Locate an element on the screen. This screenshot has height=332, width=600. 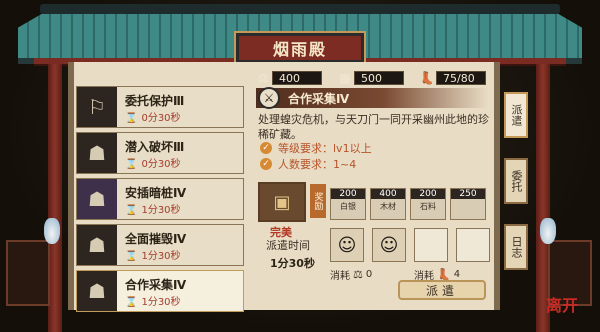
page-title: 烟雨殿 is located at coordinates (299, 49).